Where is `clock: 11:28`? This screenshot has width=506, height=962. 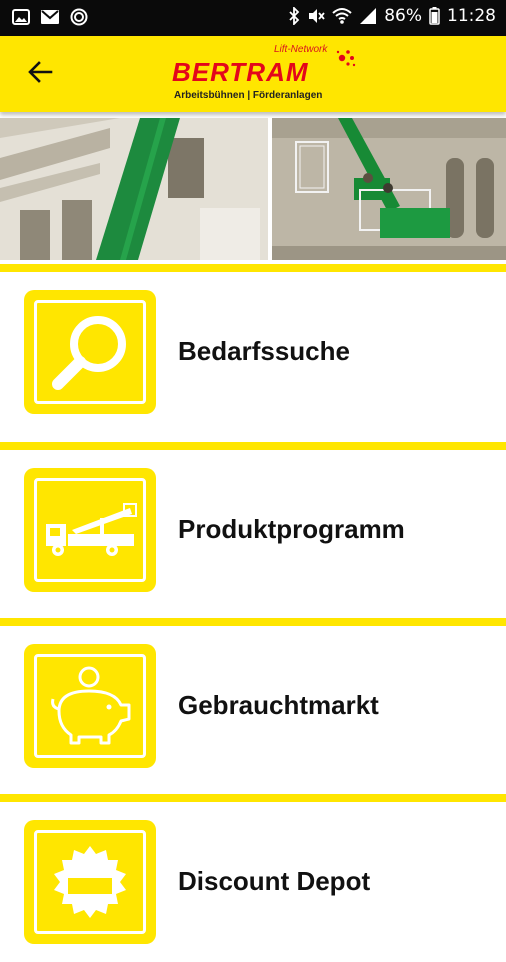 clock: 11:28 is located at coordinates (471, 16).